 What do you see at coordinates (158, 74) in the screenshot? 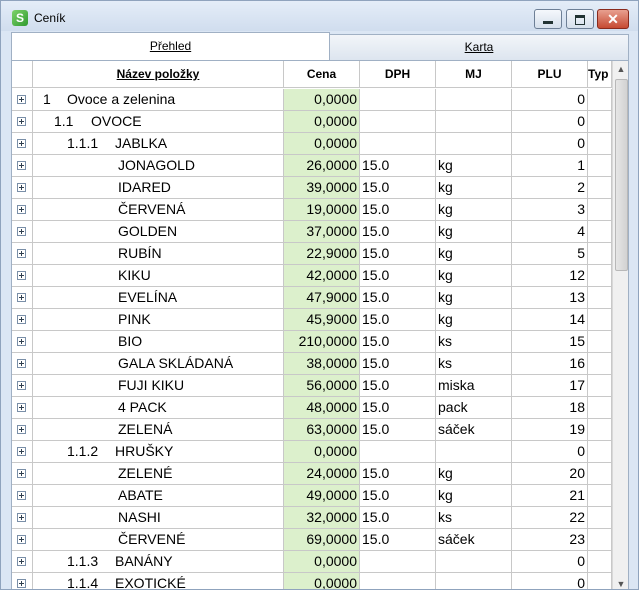
I see `header-name: Název položky` at bounding box center [158, 74].